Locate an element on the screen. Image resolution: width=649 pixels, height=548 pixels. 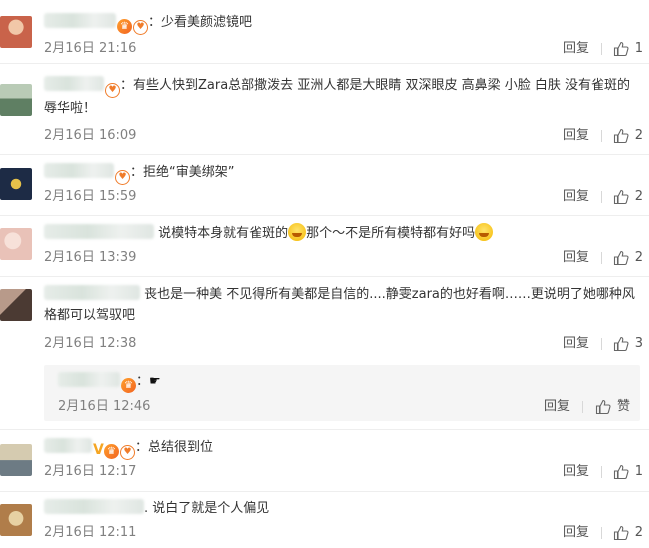
comment-item: ♛ ♥ ：少看美颜滤镜吧 2月16日 21:16 回复 1 is located at coordinates (324, 33).